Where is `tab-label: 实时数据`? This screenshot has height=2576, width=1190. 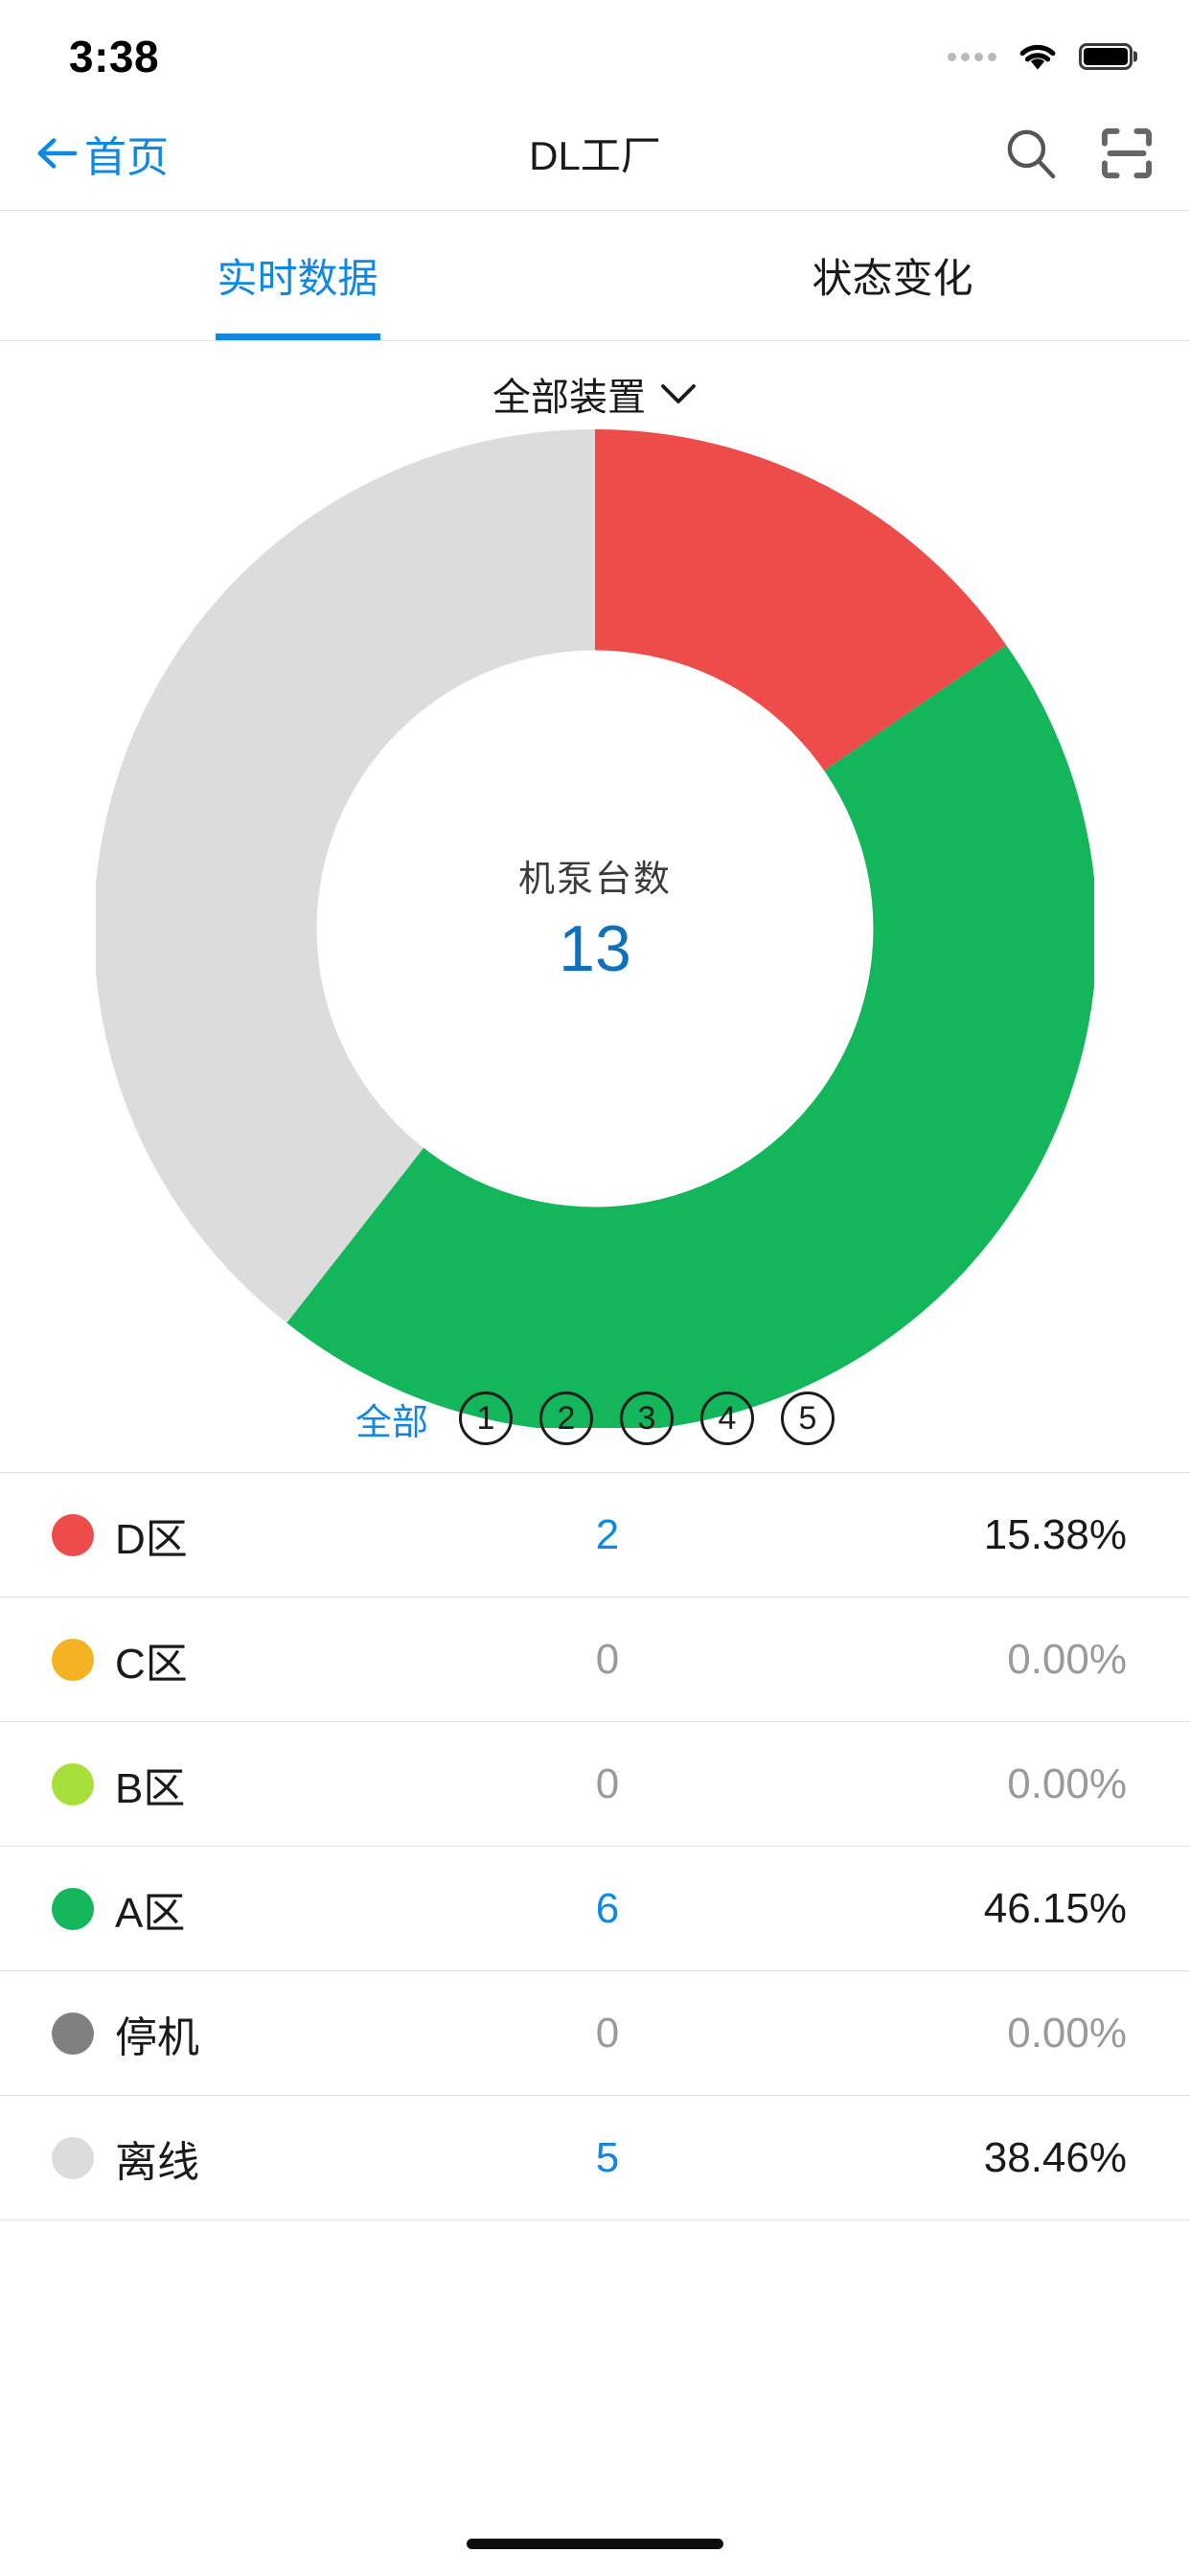
tab-label: 实时数据 is located at coordinates (297, 278).